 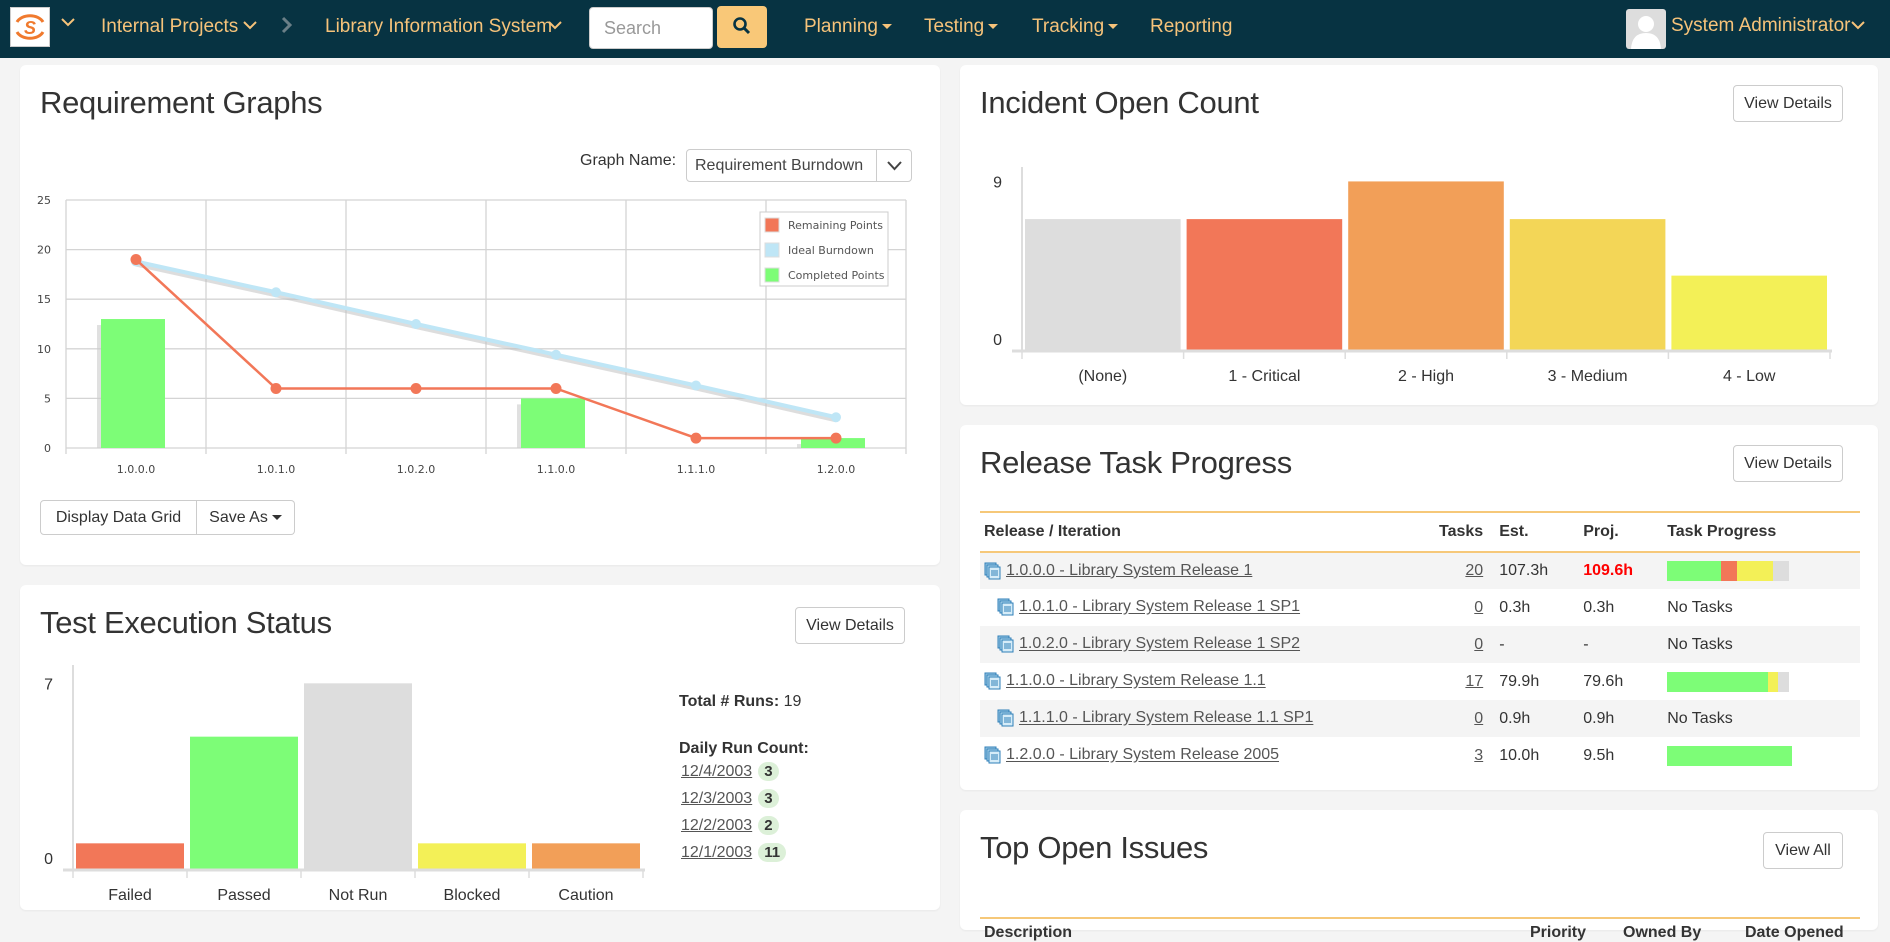 I want to click on bar-passed, so click(x=244, y=802).